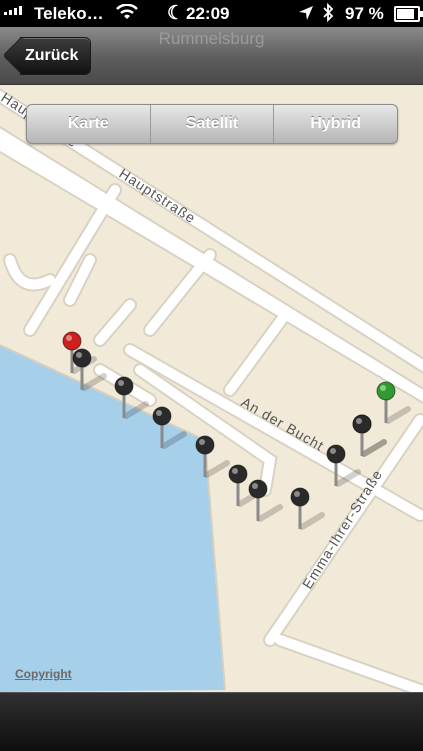  What do you see at coordinates (335, 124) in the screenshot?
I see `map-type-hybrid: Hybrid` at bounding box center [335, 124].